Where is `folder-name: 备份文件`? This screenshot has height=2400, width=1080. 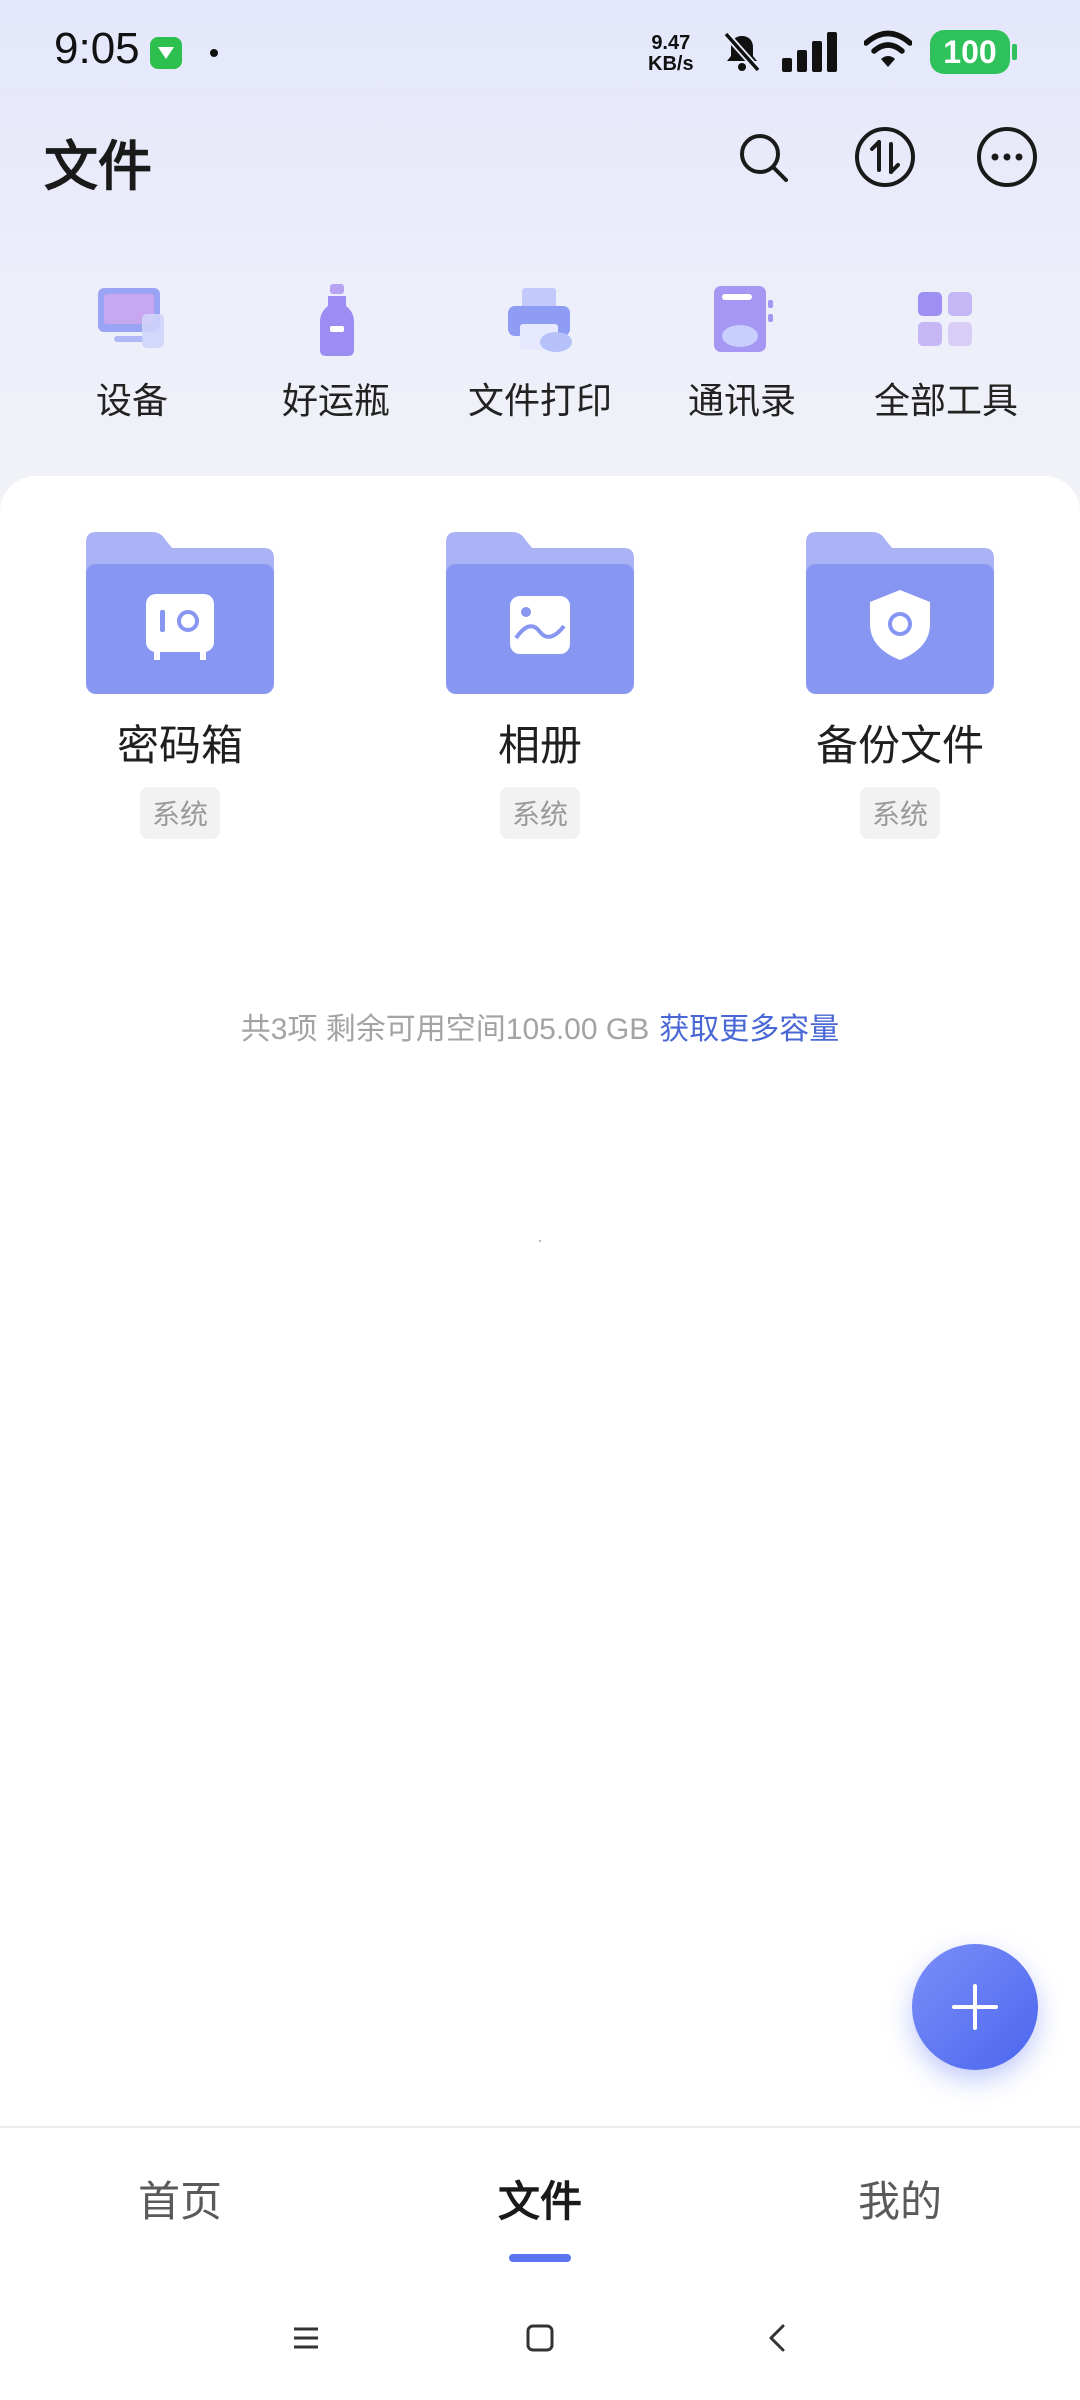 folder-name: 备份文件 is located at coordinates (899, 745).